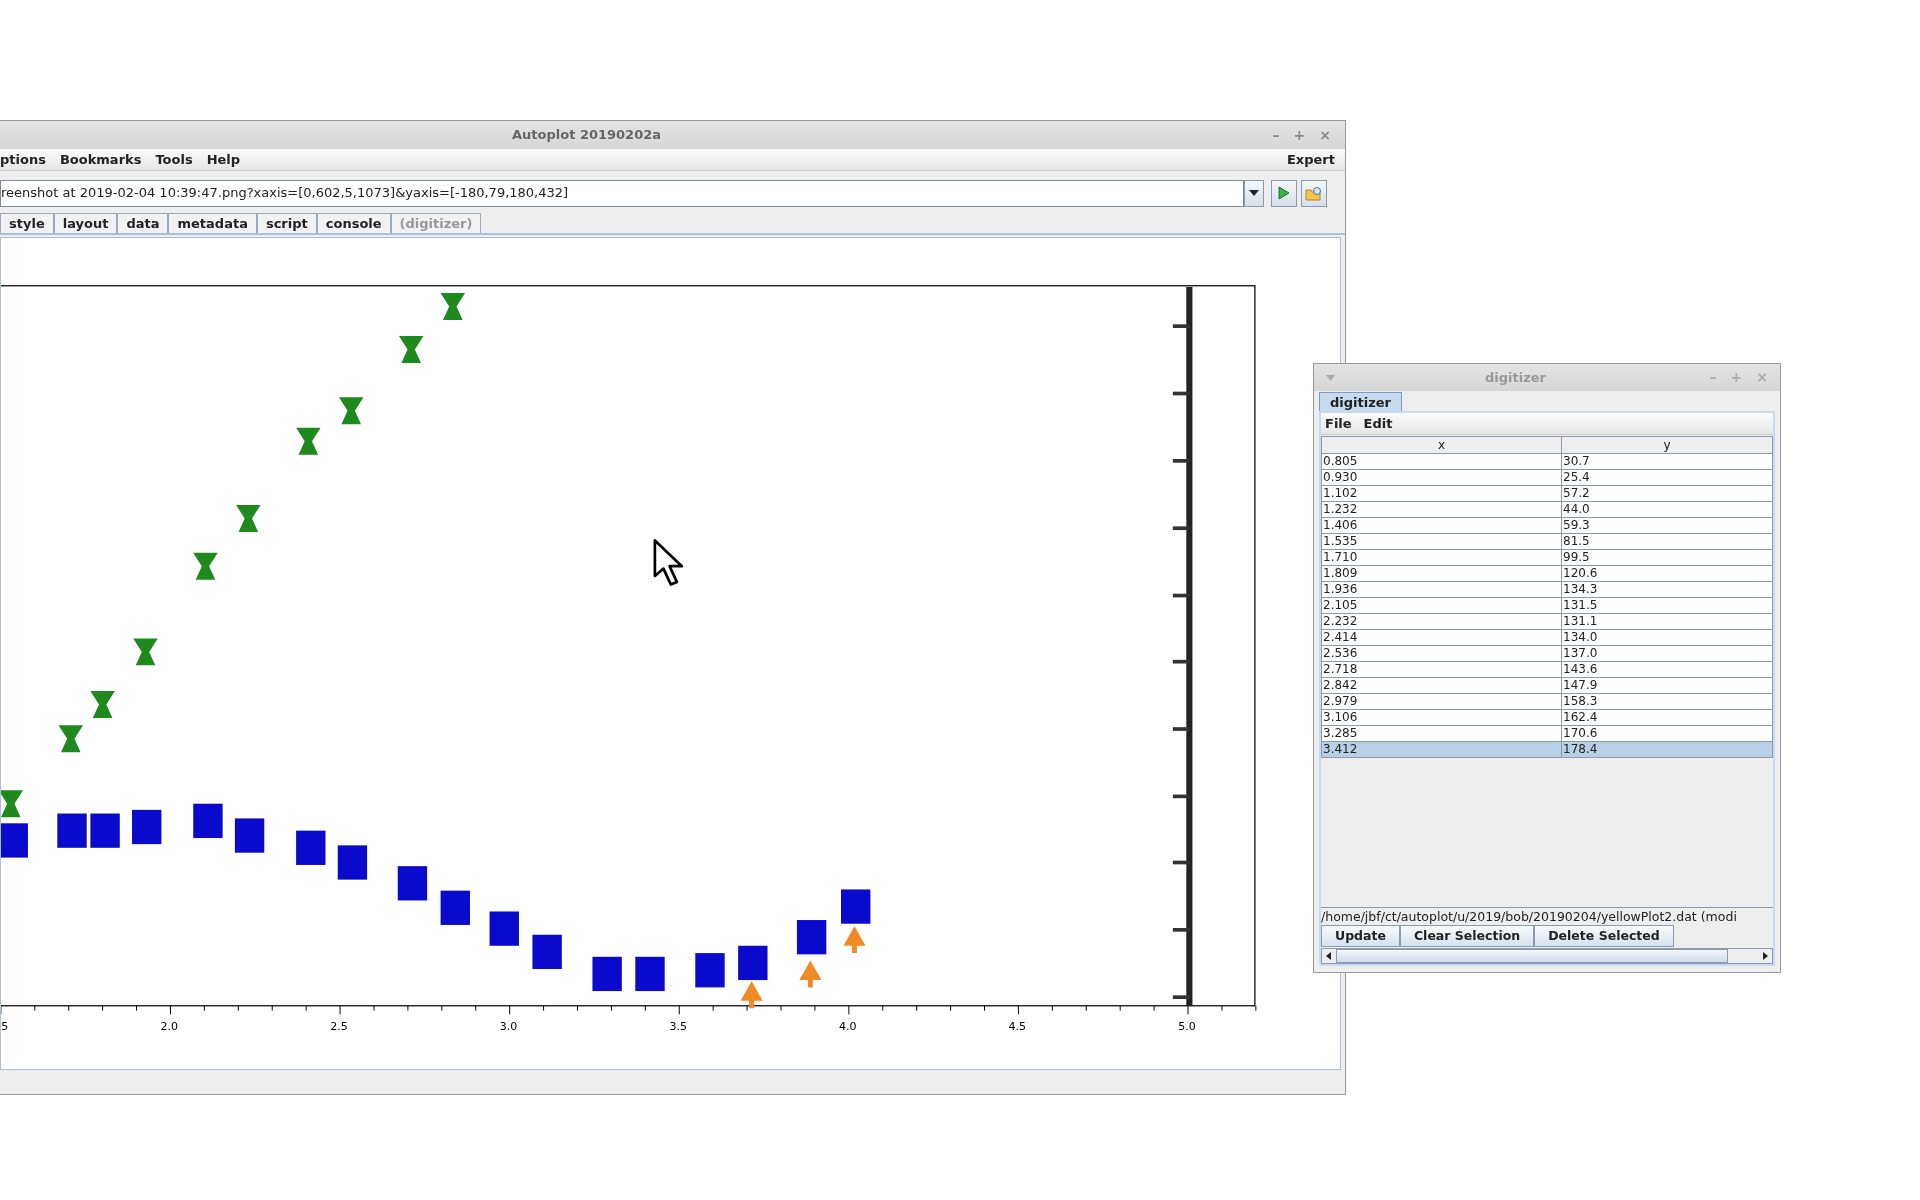  I want to click on column-header: y, so click(1667, 445).